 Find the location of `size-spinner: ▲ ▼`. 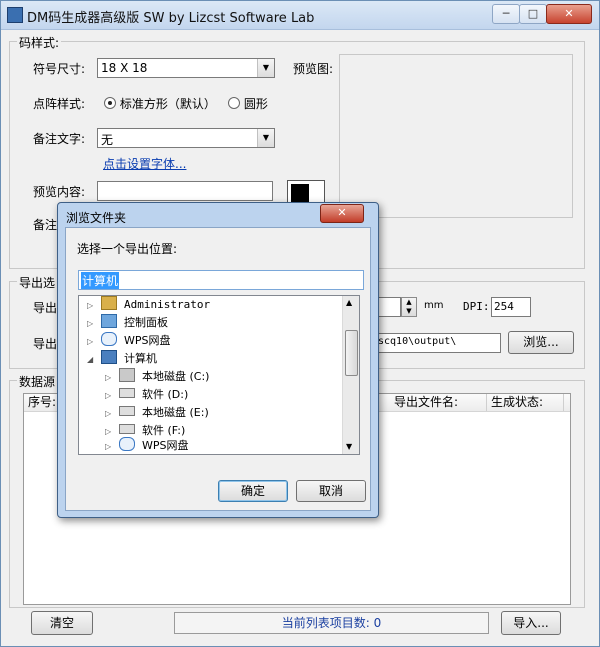

size-spinner: ▲ ▼ is located at coordinates (409, 307).